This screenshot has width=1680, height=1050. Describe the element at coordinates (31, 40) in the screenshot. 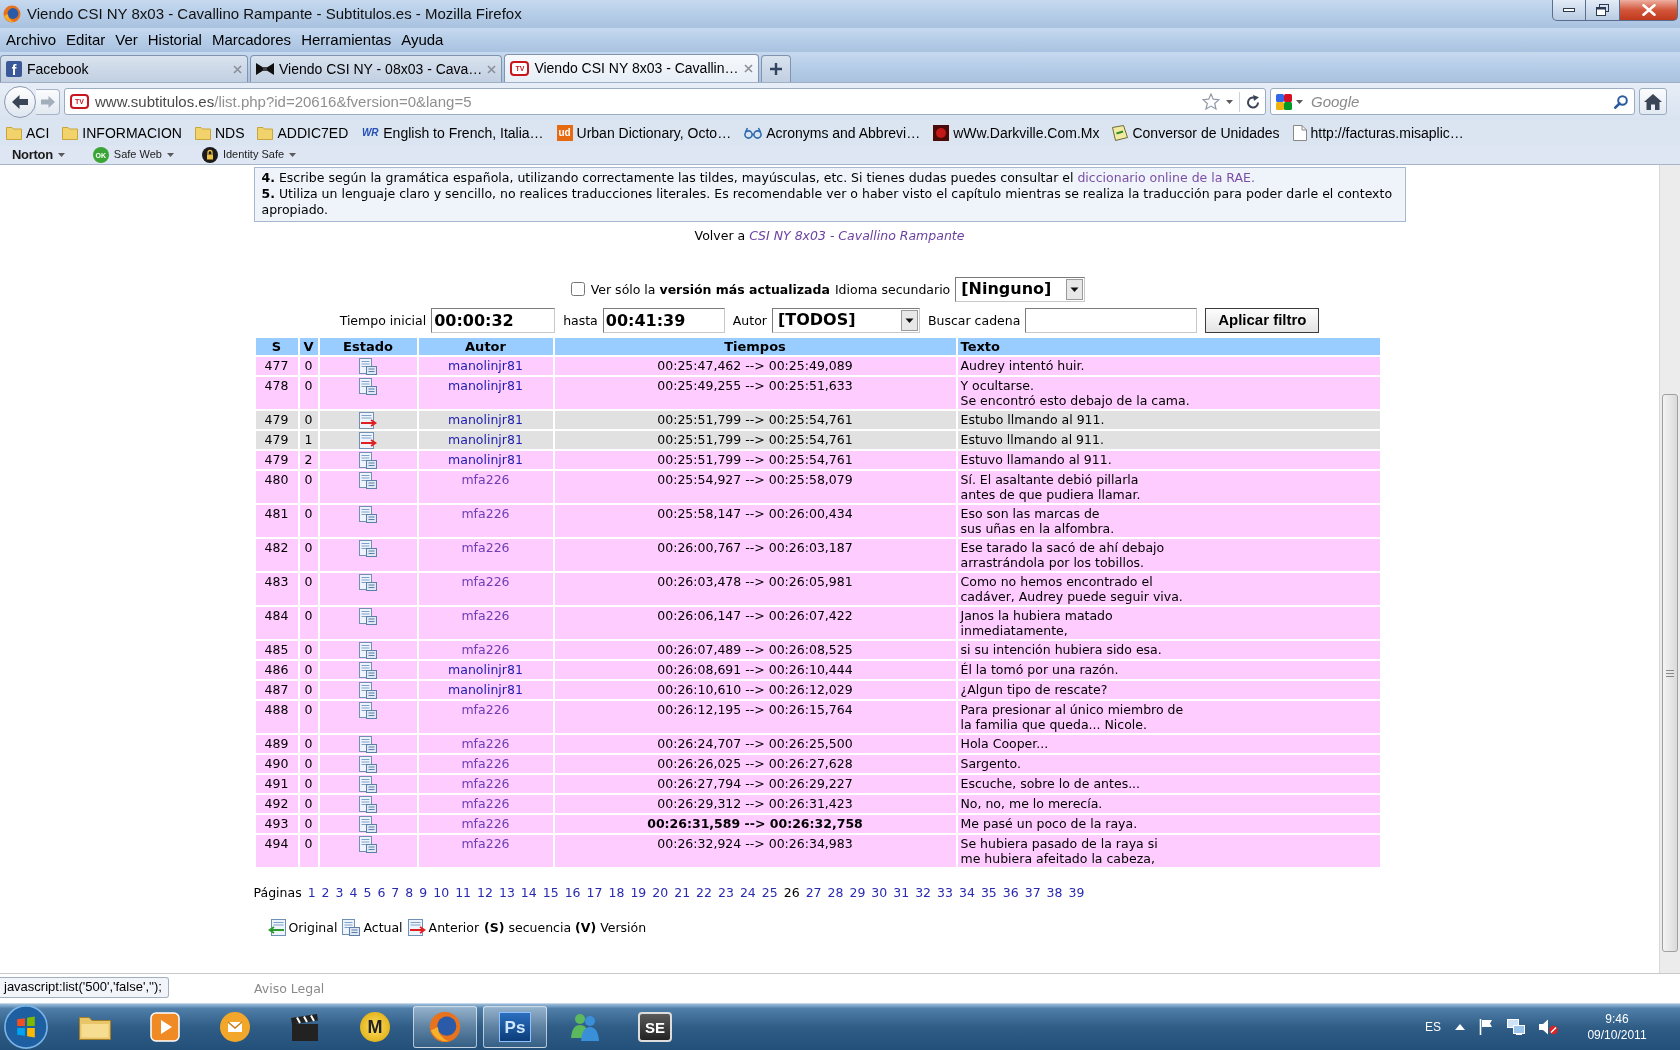

I see `menu-item: Archivo` at that location.